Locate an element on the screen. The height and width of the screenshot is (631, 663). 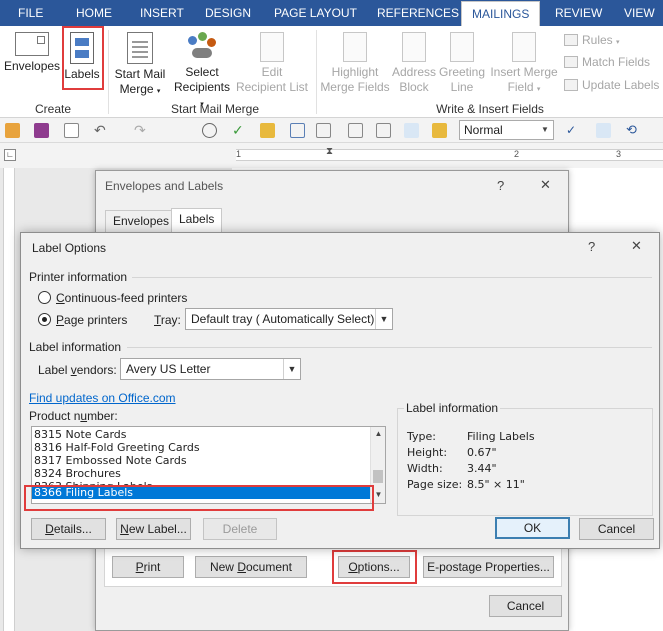
list-item: 8317 Embossed Note Cards is located at coordinates (110, 460).